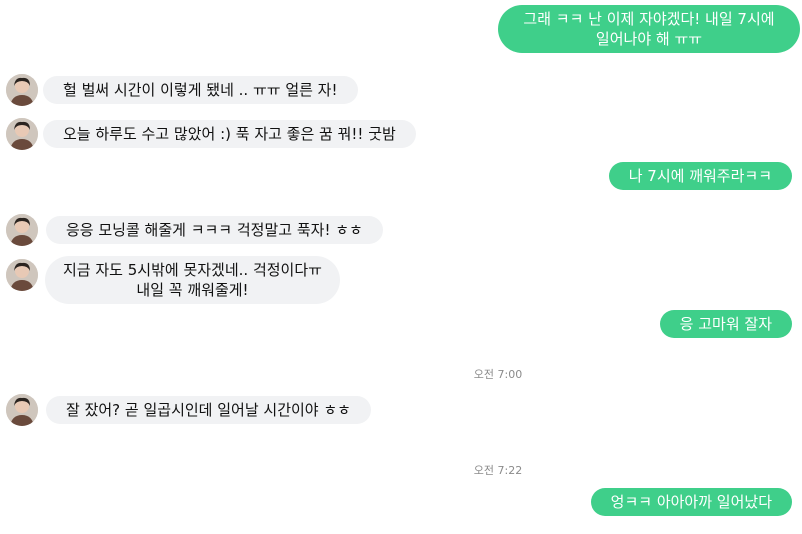  I want to click on incoming-message-bubble: 잘 잤어? 곧 일곱시인데 일어날 시간이야 ㅎㅎ, so click(208, 410).